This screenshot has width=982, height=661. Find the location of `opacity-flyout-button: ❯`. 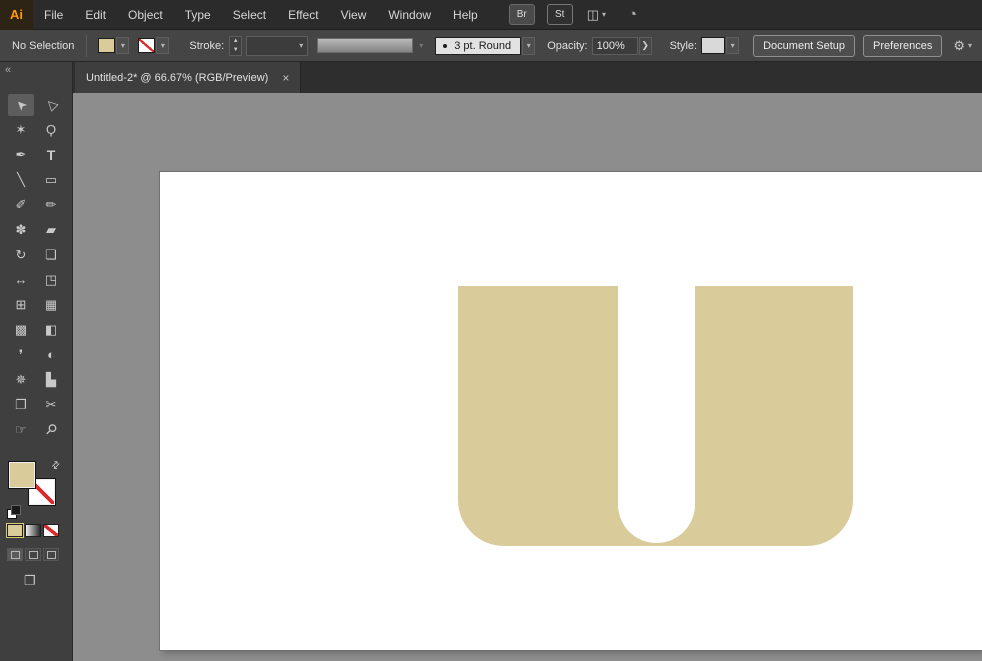

opacity-flyout-button: ❯ is located at coordinates (645, 45).